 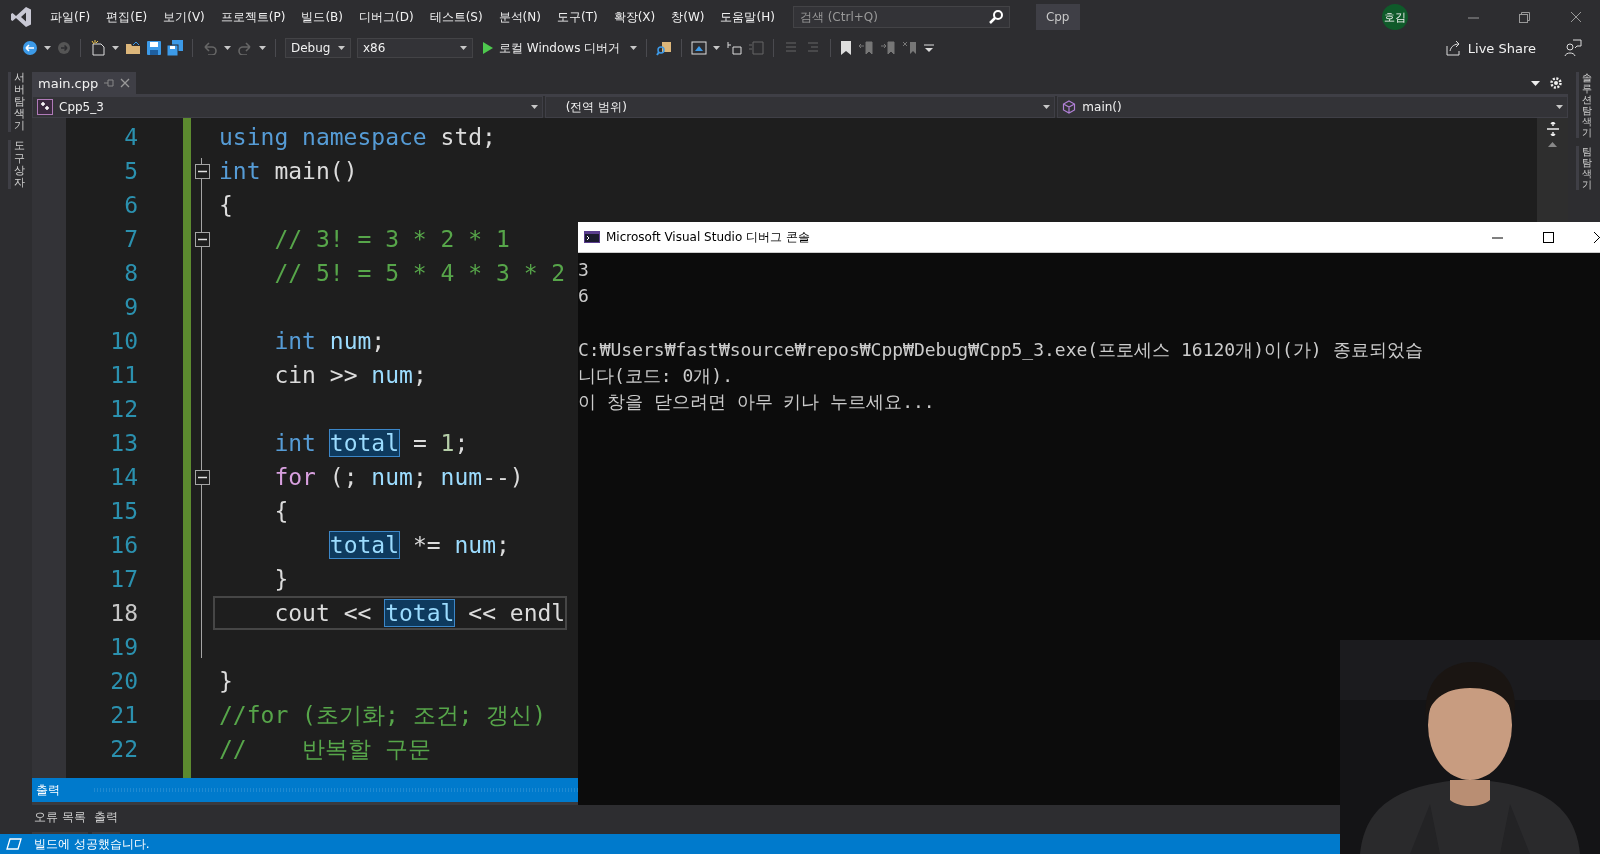 What do you see at coordinates (350, 375) in the screenshot?
I see `code-line: cin >> num;` at bounding box center [350, 375].